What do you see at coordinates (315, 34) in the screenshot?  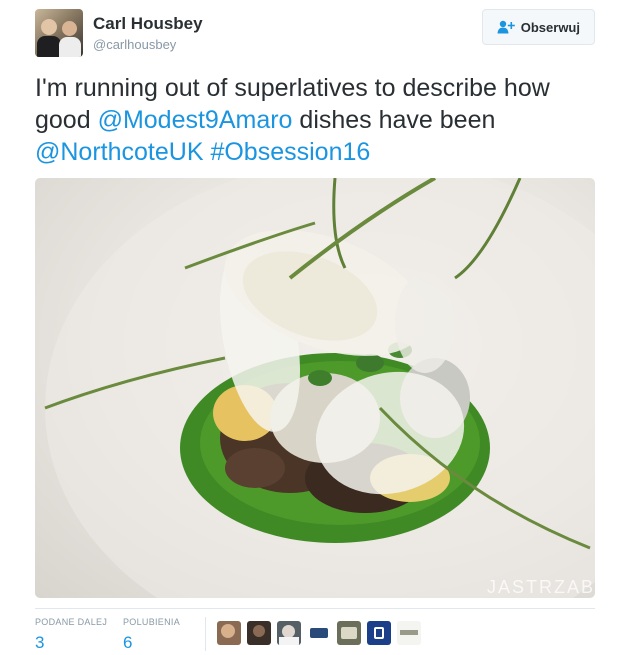 I see `tweet-header: Carl Housbey @carlhousbey Obserwuj` at bounding box center [315, 34].